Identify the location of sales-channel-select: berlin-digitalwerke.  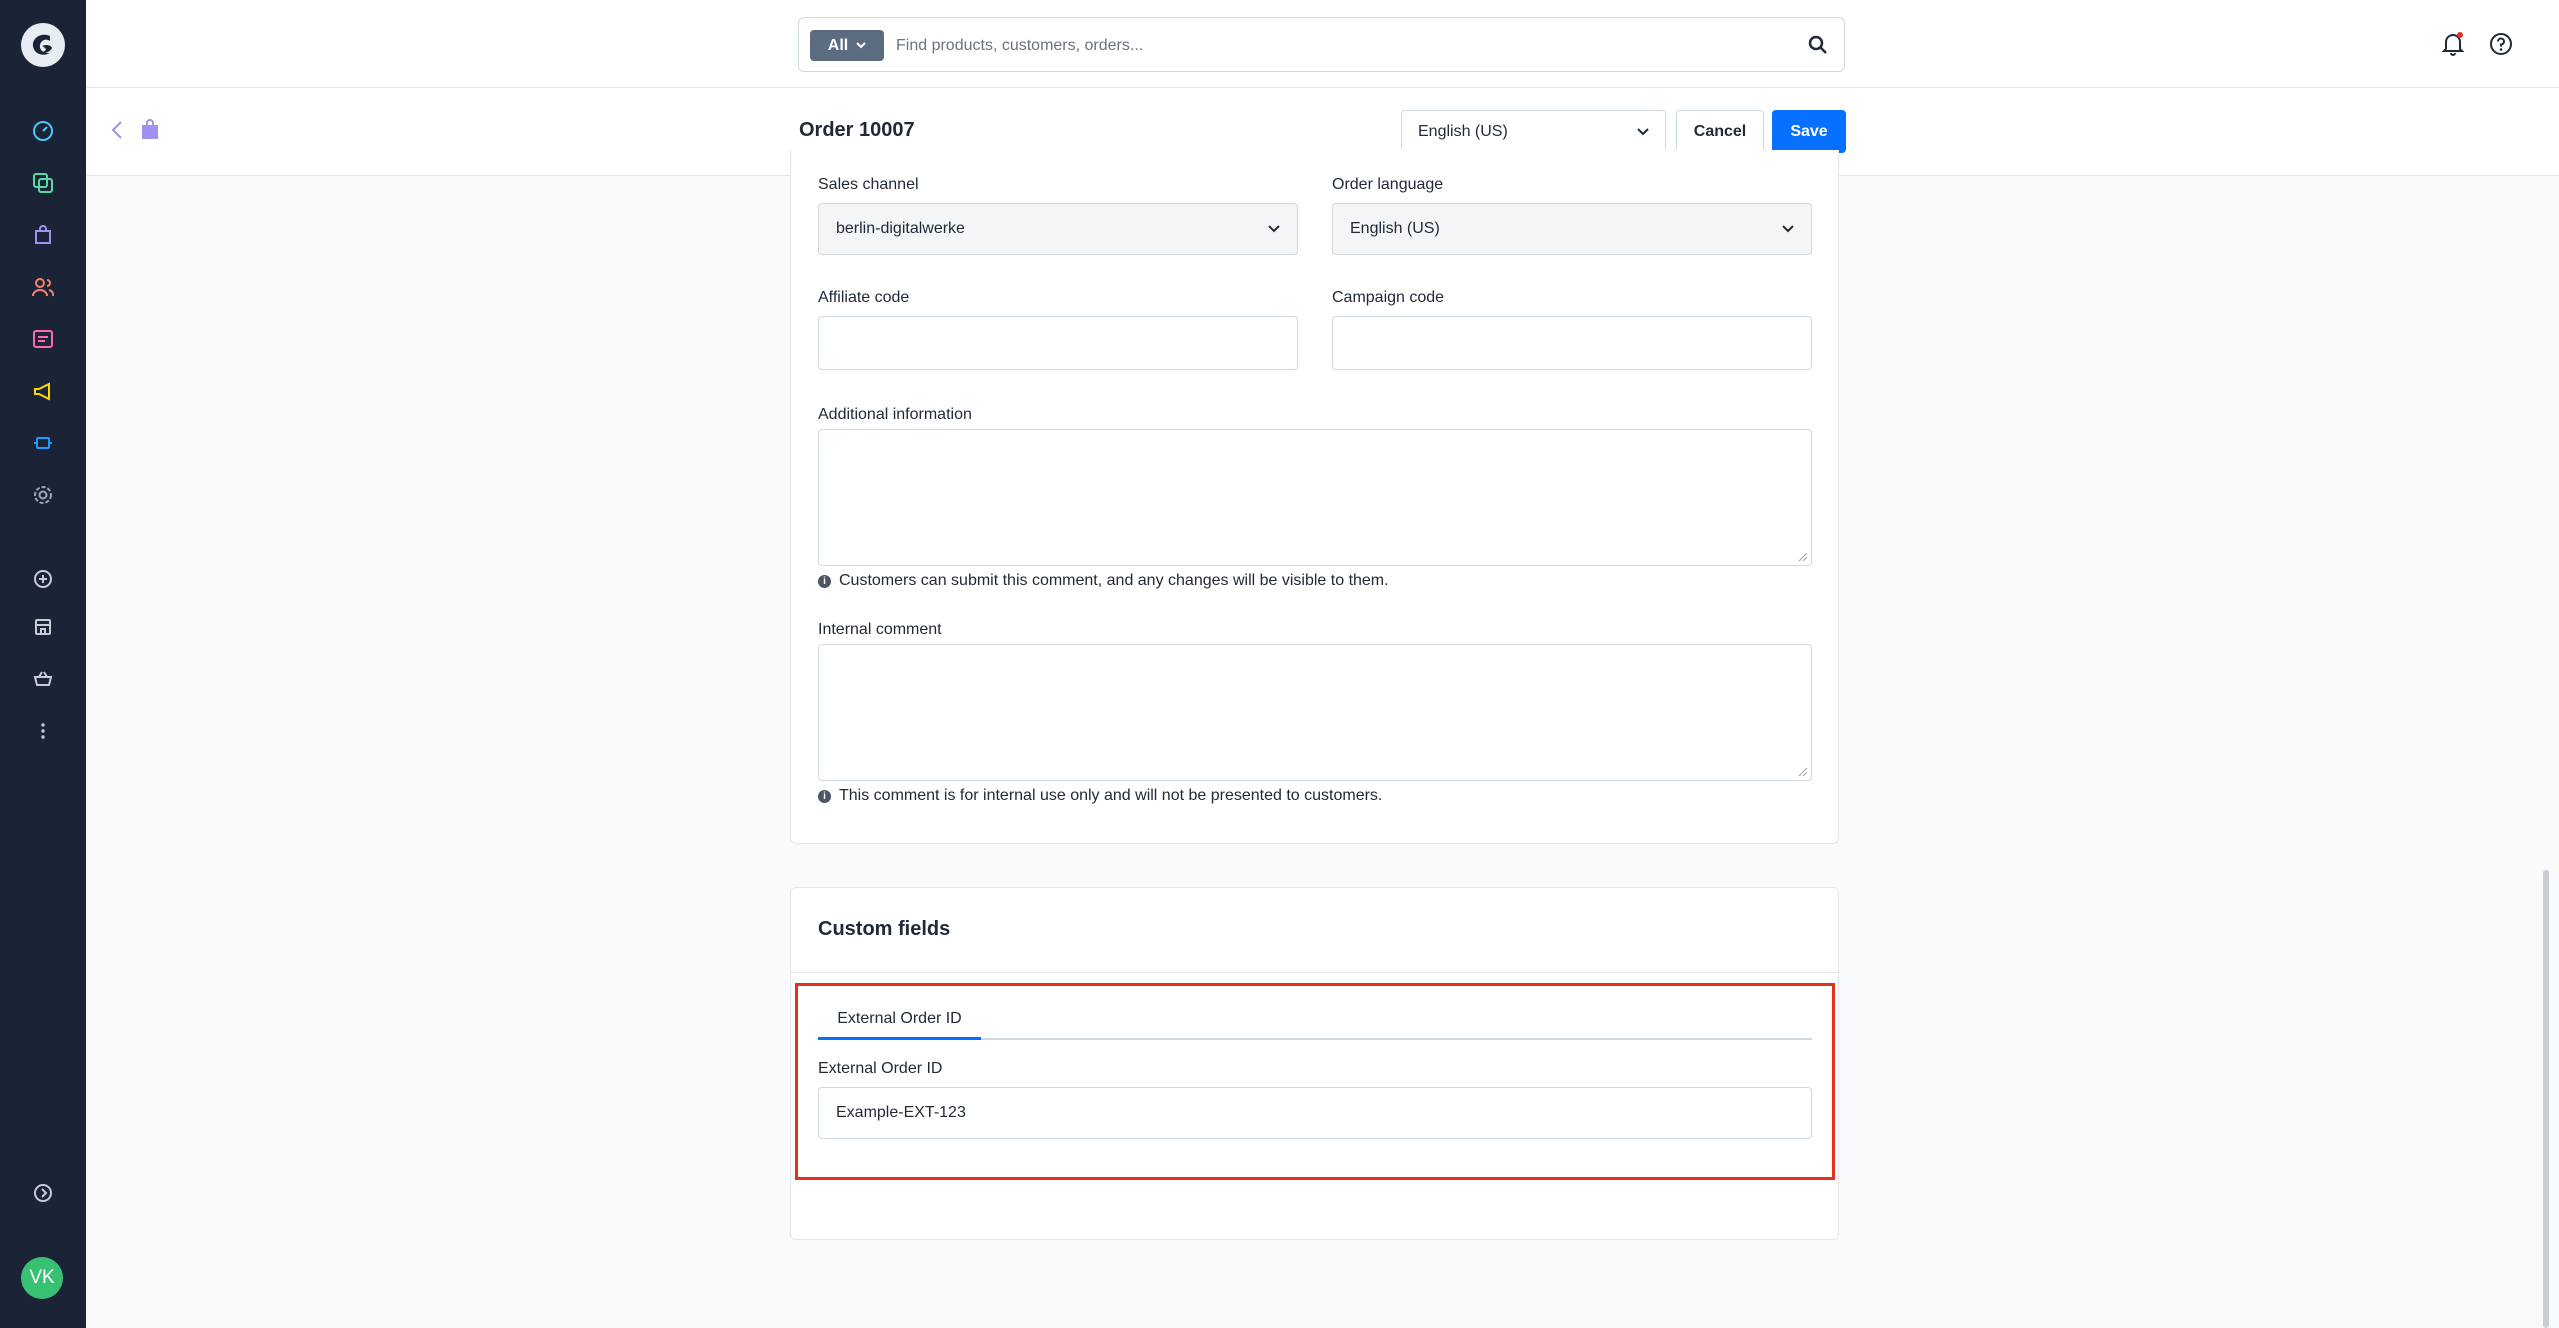
(1058, 229).